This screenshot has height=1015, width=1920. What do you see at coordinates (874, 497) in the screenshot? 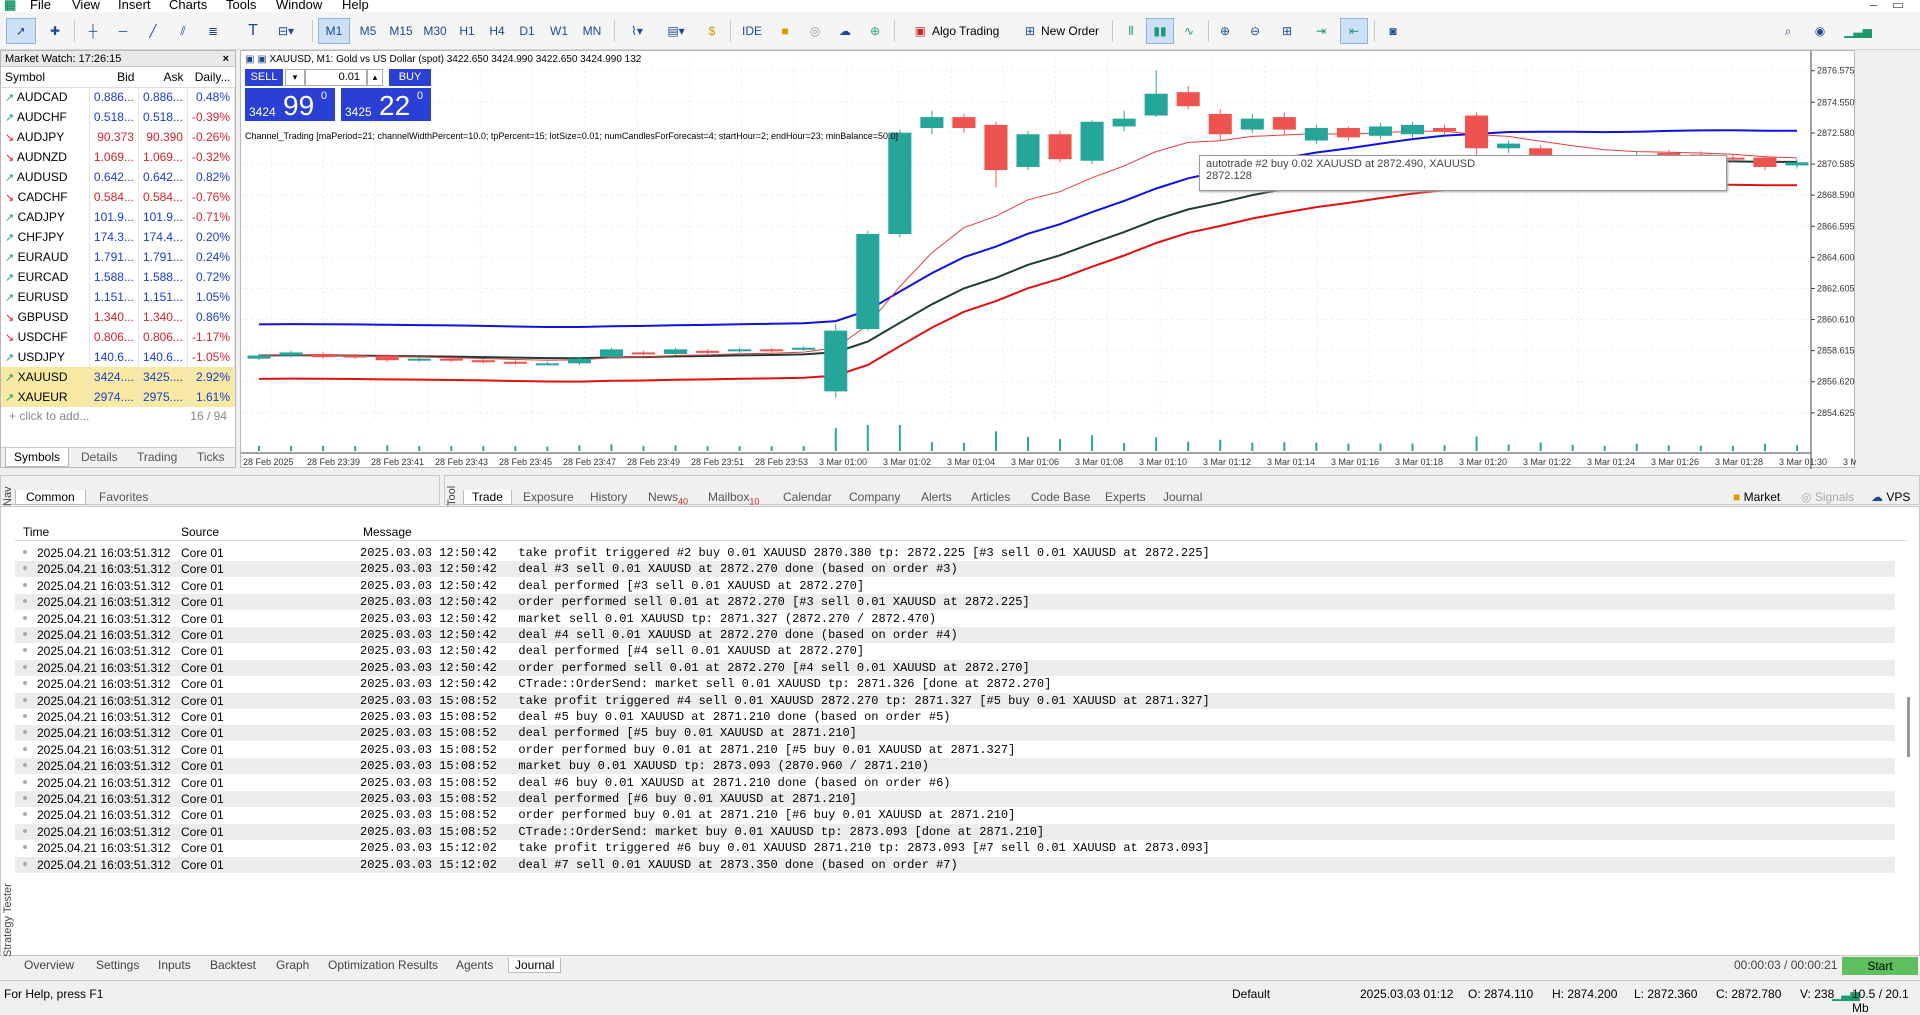
I see `tab-company: Company` at bounding box center [874, 497].